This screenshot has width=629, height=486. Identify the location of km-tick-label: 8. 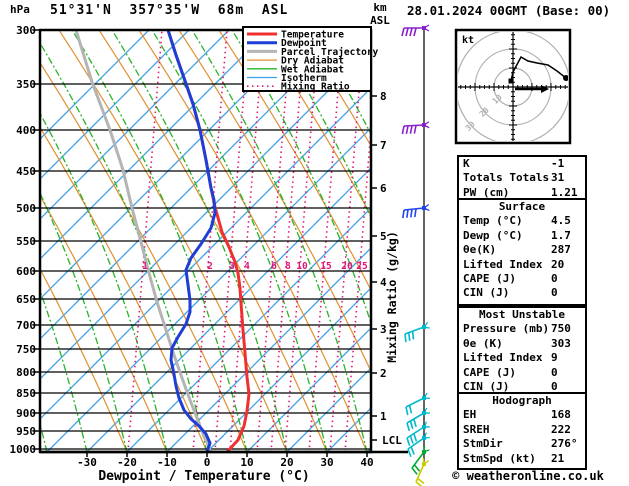
(383, 96).